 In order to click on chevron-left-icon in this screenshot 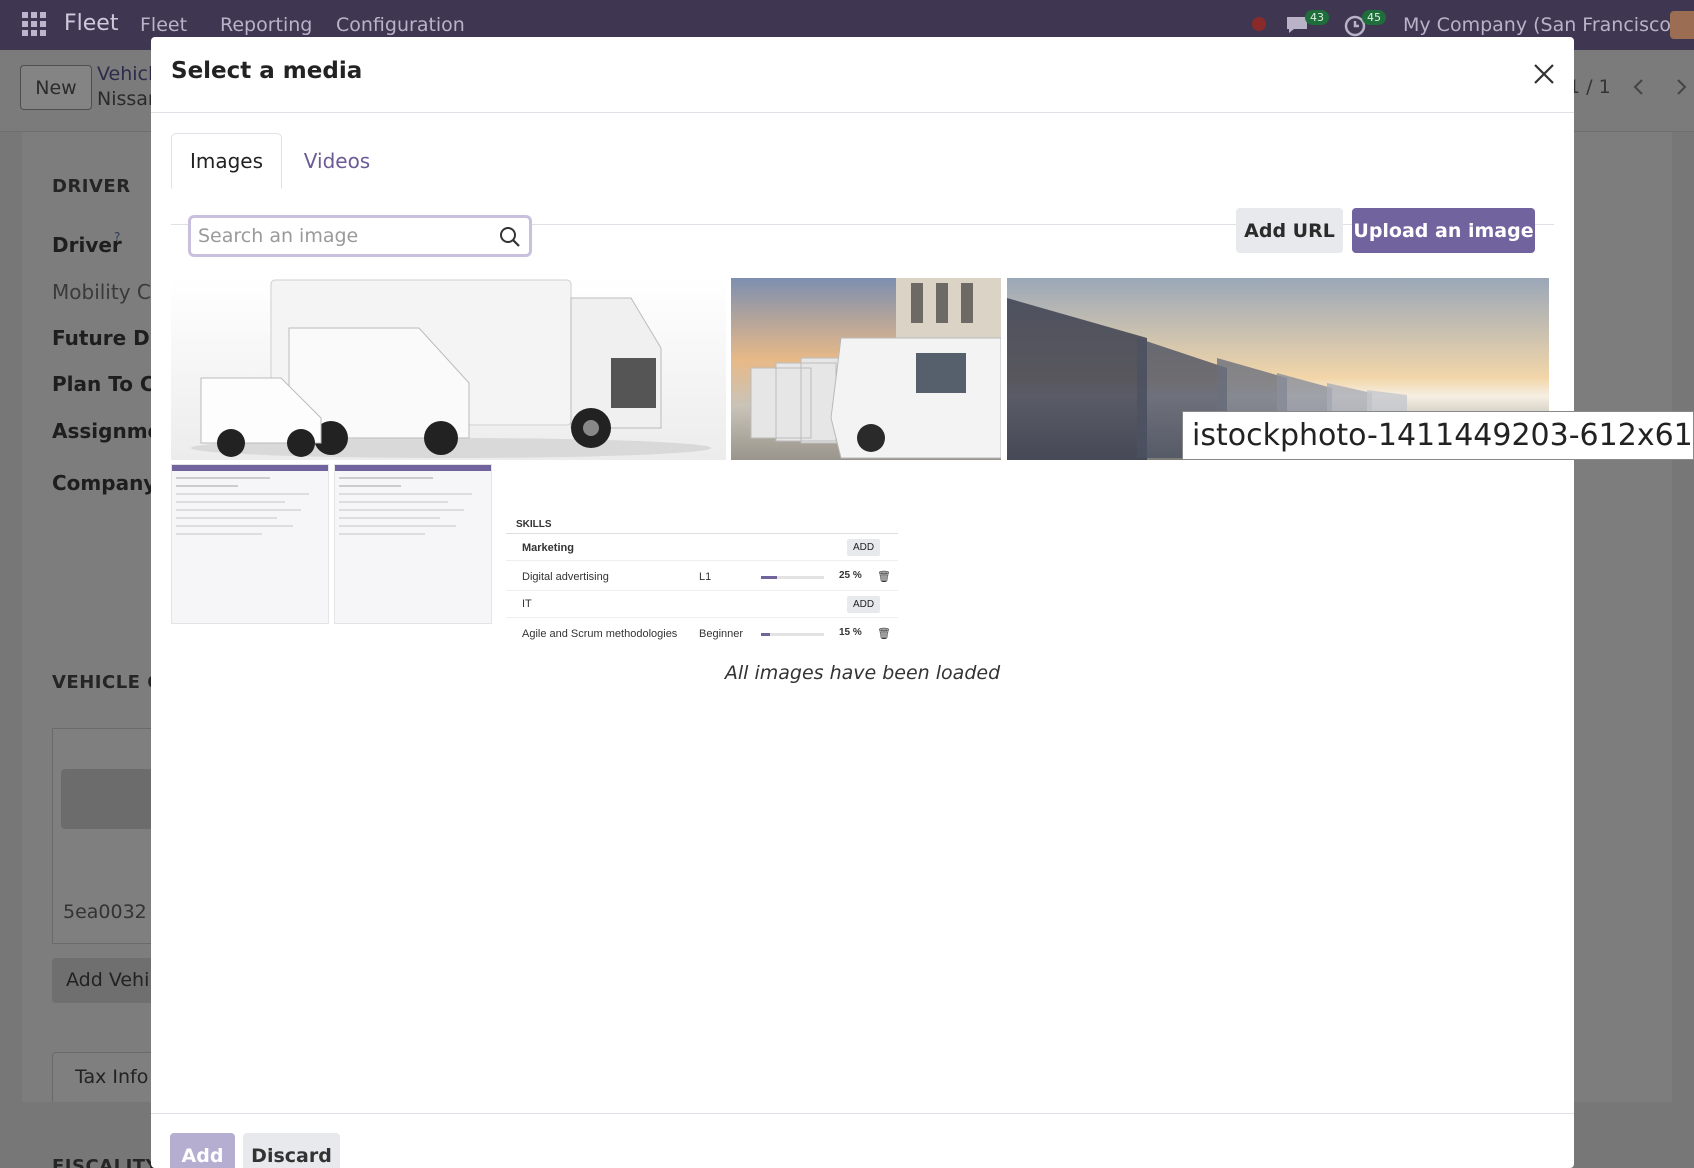, I will do `click(1639, 87)`.